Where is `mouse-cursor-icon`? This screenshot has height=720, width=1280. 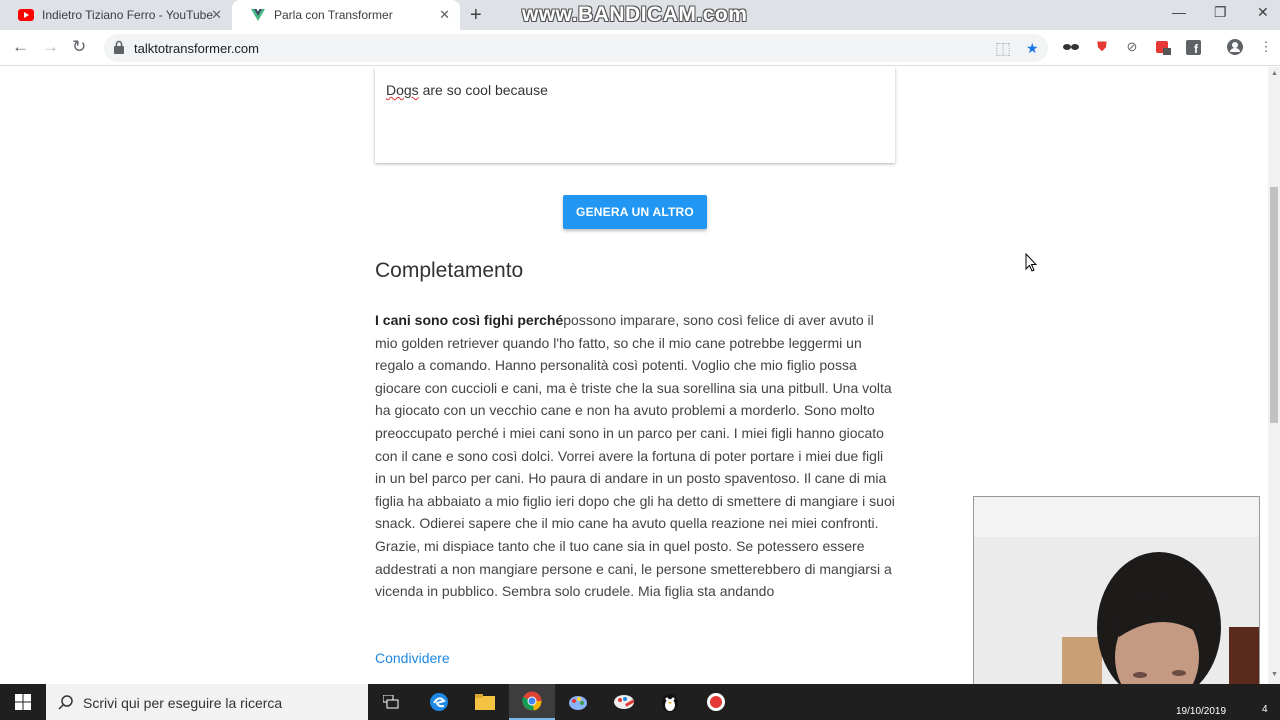 mouse-cursor-icon is located at coordinates (1031, 262).